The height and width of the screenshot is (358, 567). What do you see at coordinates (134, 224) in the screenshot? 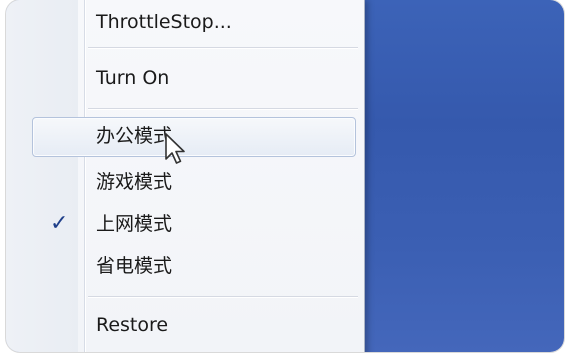
I see `menu-item-web-mode: 上网模式` at bounding box center [134, 224].